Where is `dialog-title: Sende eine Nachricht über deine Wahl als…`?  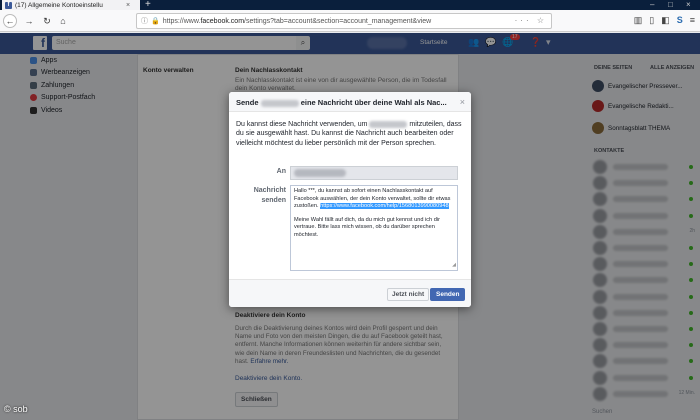 dialog-title: Sende eine Nachricht über deine Wahl als… is located at coordinates (341, 102).